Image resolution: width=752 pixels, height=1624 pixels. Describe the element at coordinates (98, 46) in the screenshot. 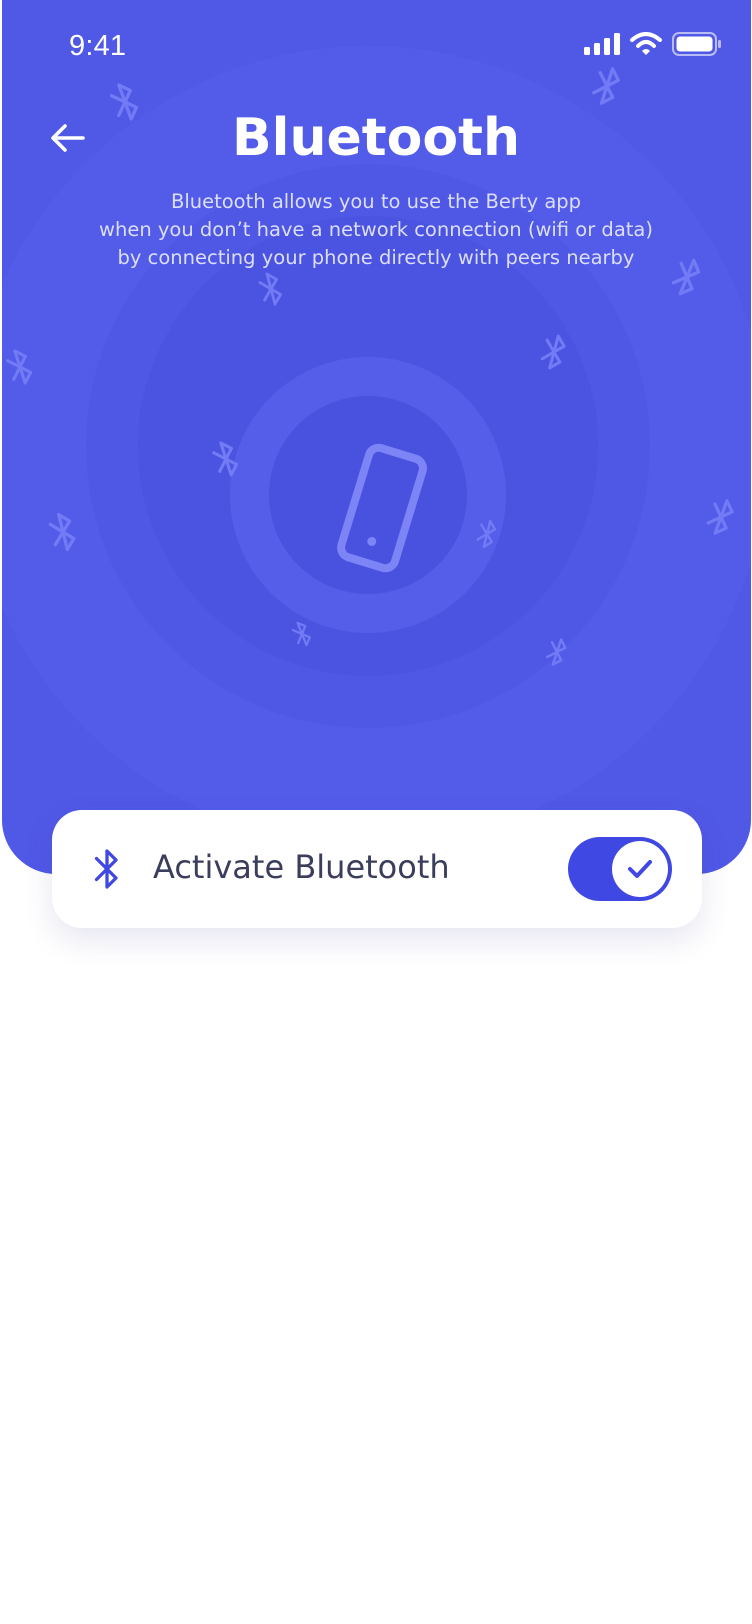

I see `status-time: 9:41` at that location.